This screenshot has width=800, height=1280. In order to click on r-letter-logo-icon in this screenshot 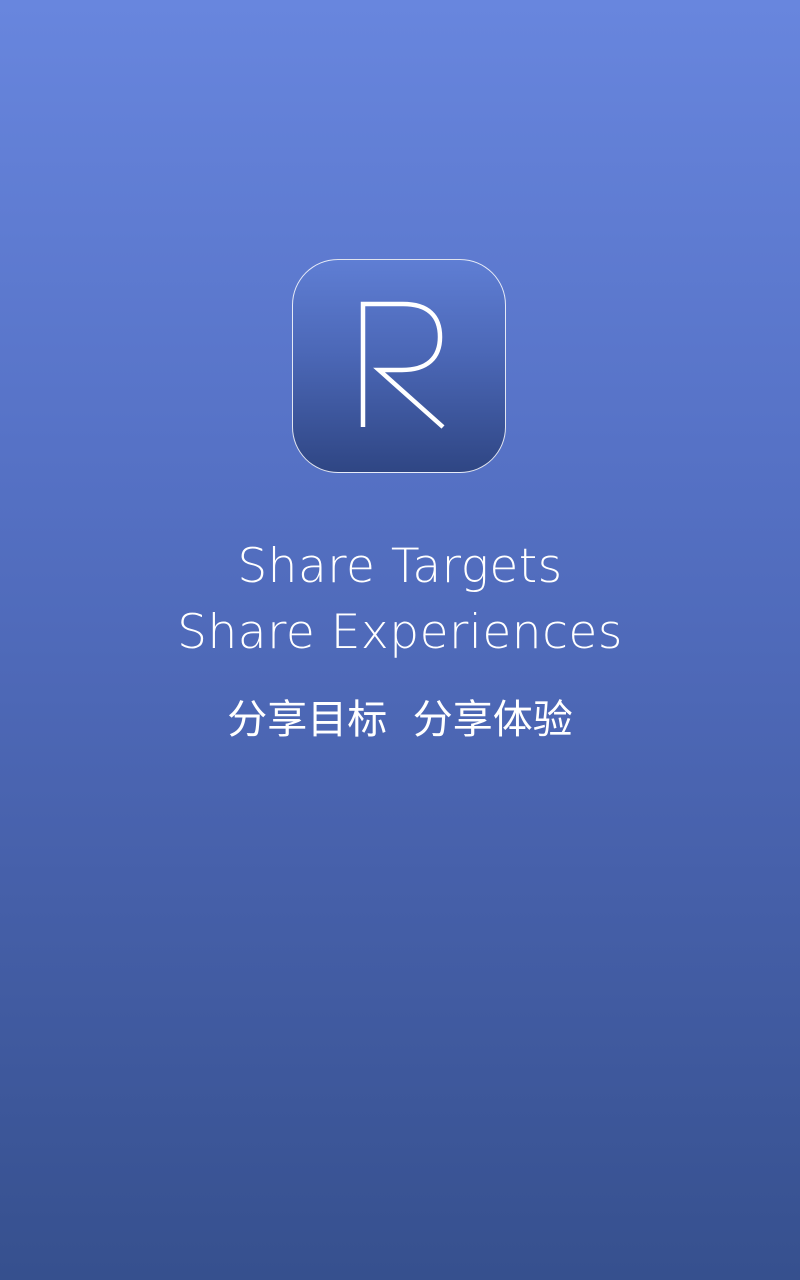, I will do `click(402, 365)`.